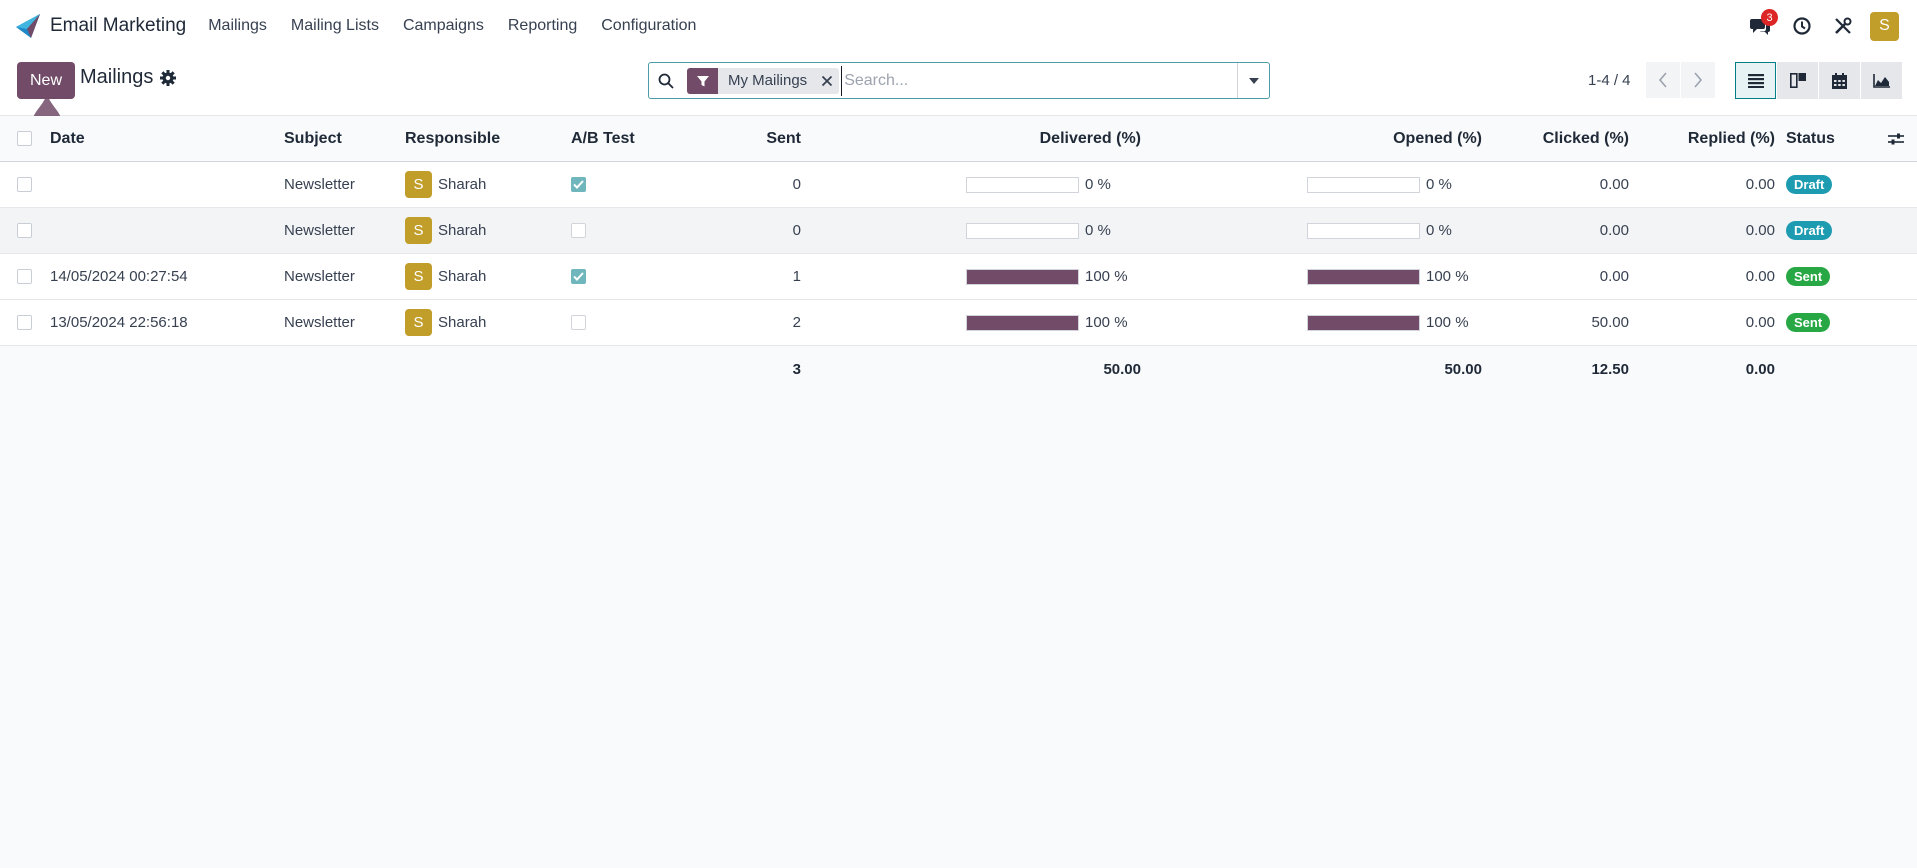 The image size is (1917, 868). What do you see at coordinates (1809, 230) in the screenshot?
I see `status-badge: Draft` at bounding box center [1809, 230].